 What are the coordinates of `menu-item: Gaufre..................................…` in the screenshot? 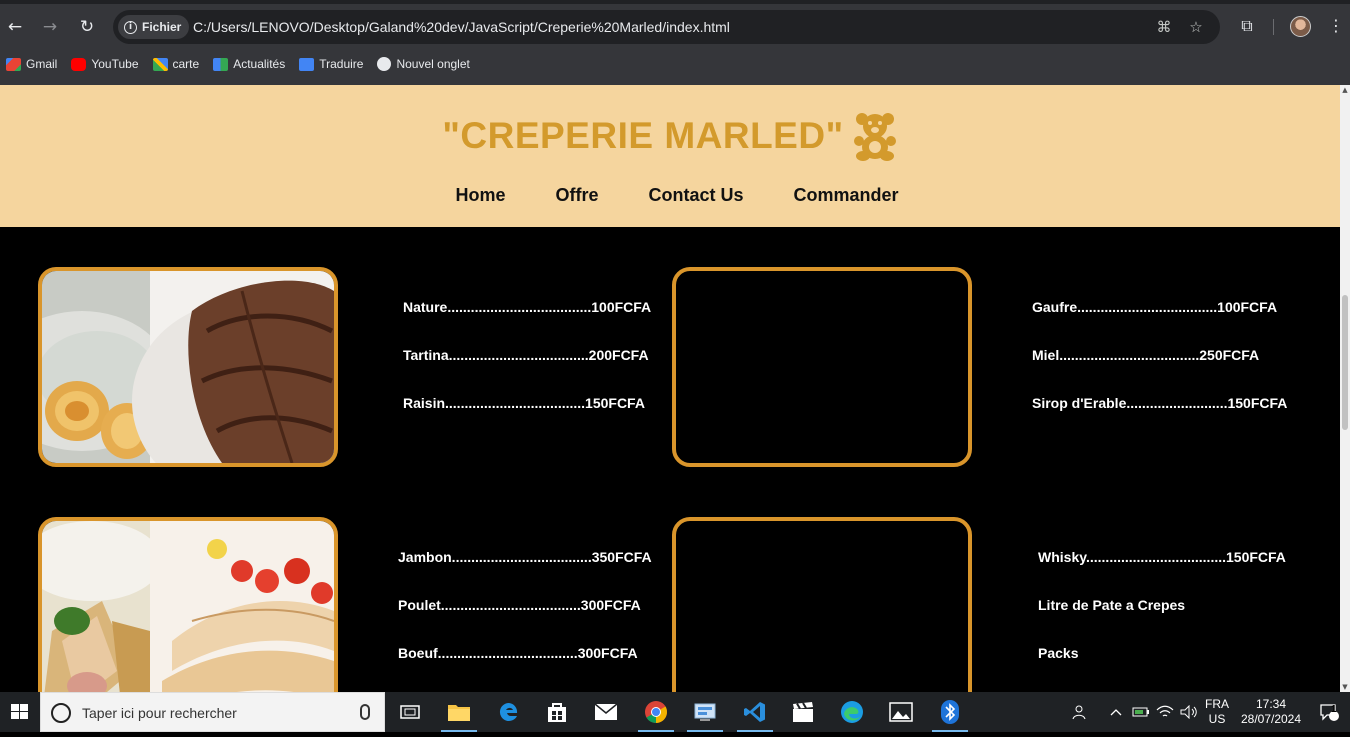 It's located at (1155, 307).